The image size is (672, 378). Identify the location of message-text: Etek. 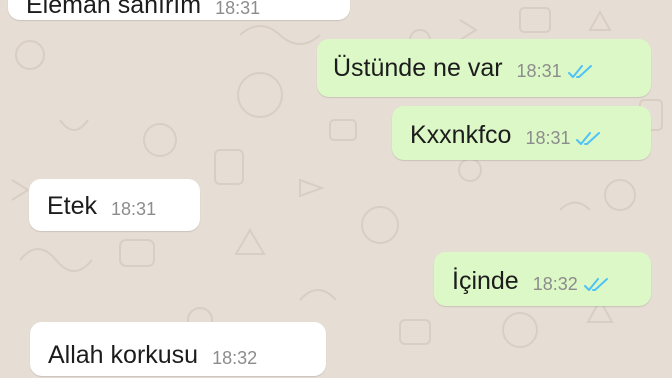
(72, 206).